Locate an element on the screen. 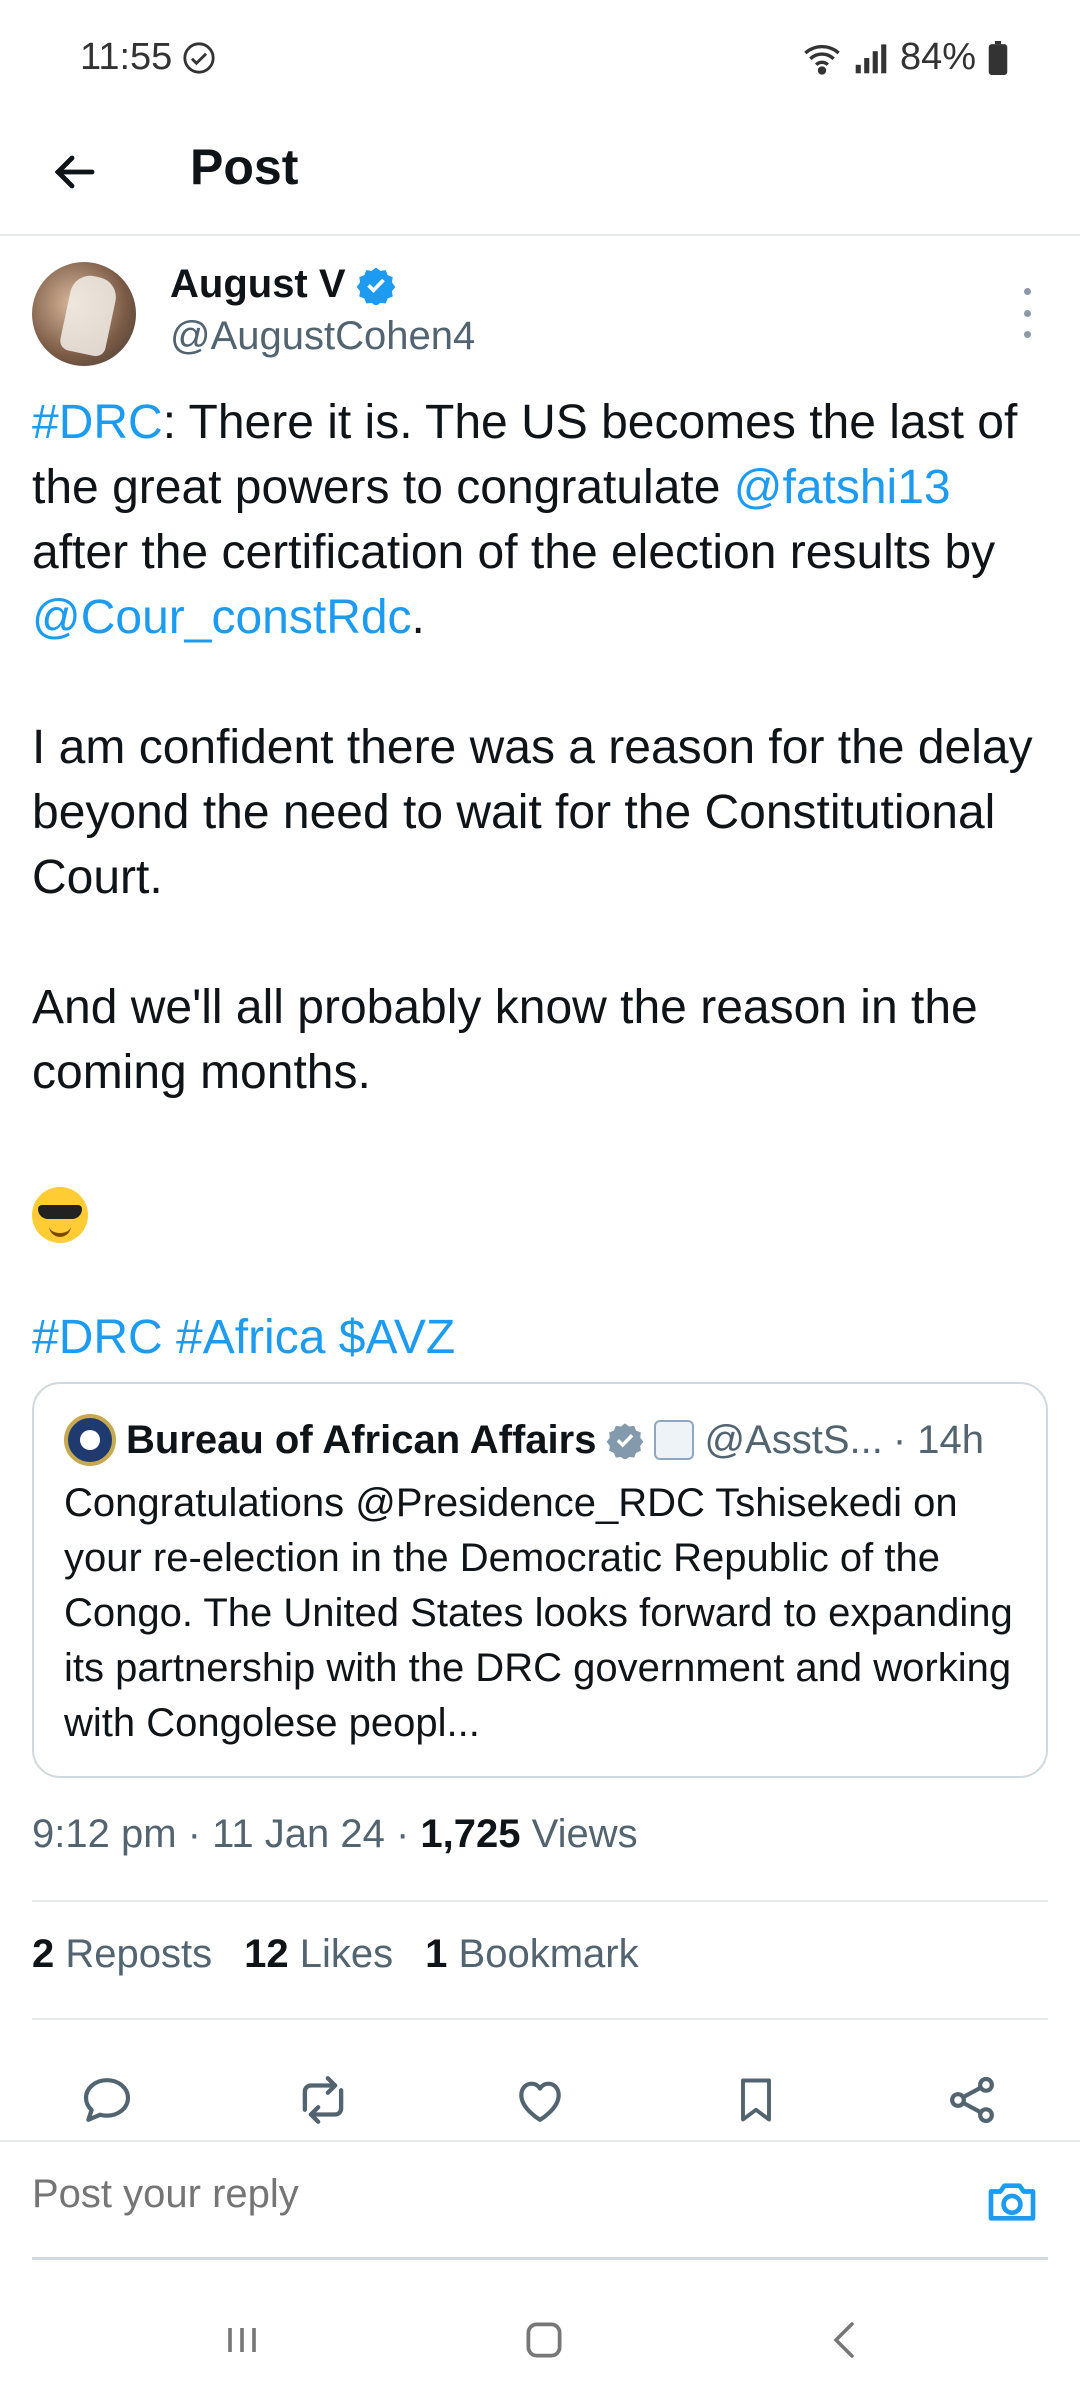  bookmarks-stat: 1 Bookmark is located at coordinates (531, 1954).